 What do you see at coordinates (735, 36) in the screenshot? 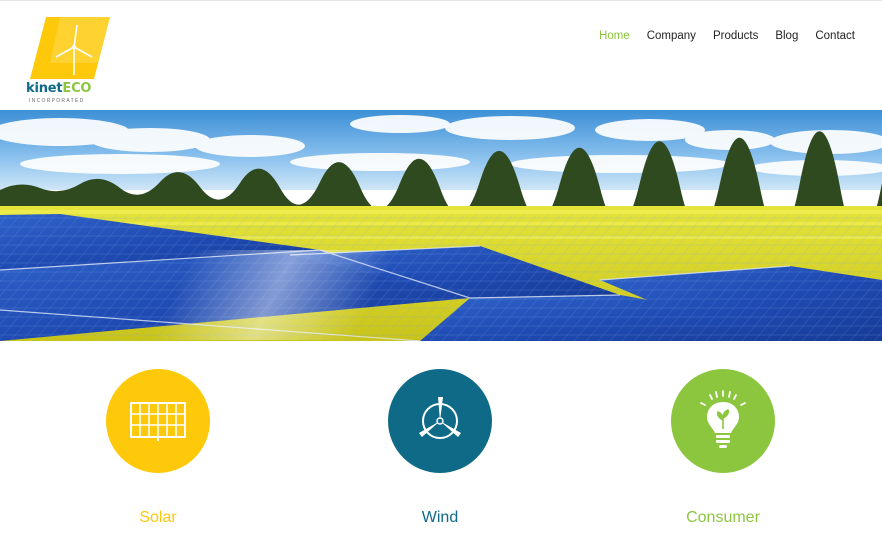
I see `nav-products: Products` at bounding box center [735, 36].